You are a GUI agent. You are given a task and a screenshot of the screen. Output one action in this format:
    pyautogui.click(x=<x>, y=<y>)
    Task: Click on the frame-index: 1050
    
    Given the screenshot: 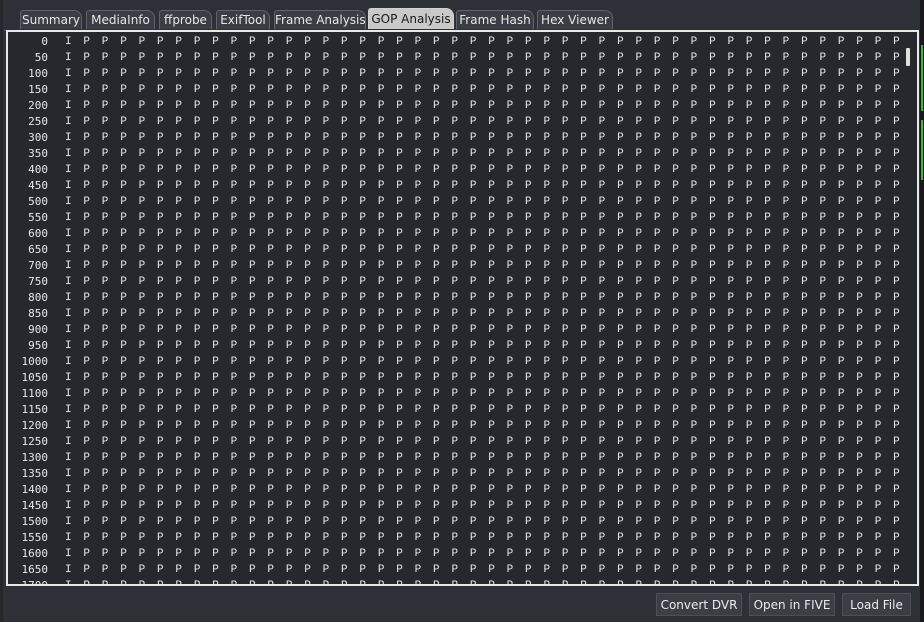 What is the action you would take?
    pyautogui.click(x=35, y=377)
    